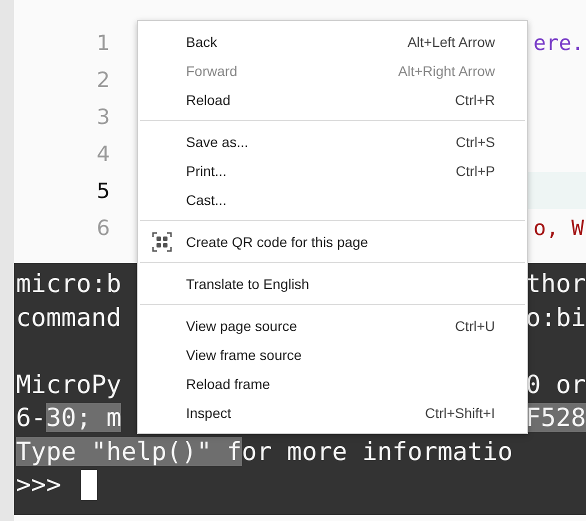 The width and height of the screenshot is (586, 521). Describe the element at coordinates (377, 451) in the screenshot. I see `console-text: or more informatio` at that location.